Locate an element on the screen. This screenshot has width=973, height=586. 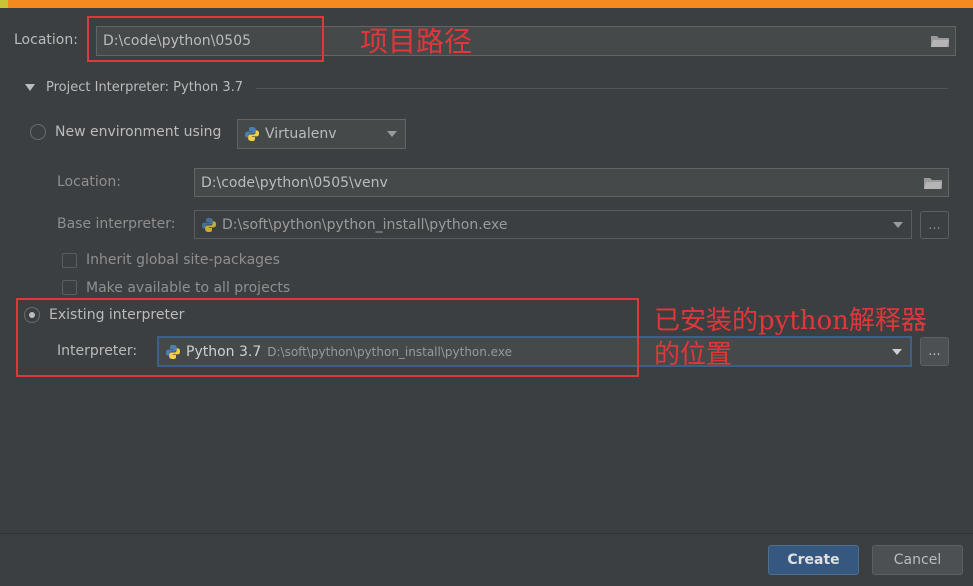
project-path-annotation: 项目路径 is located at coordinates (416, 41).